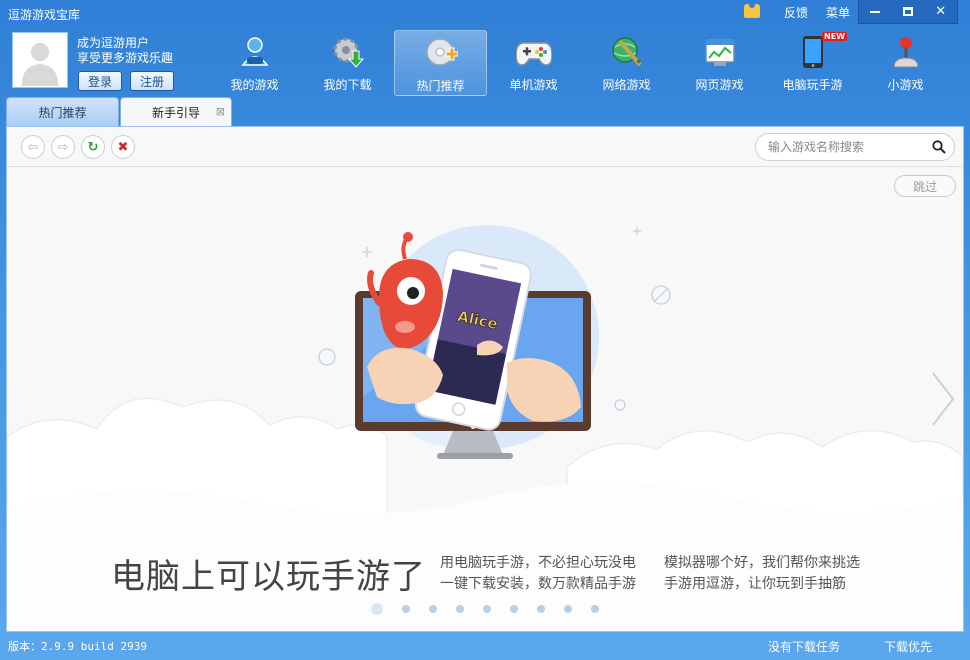 Image resolution: width=970 pixels, height=660 pixels. I want to click on monitor-neck, so click(473, 443).